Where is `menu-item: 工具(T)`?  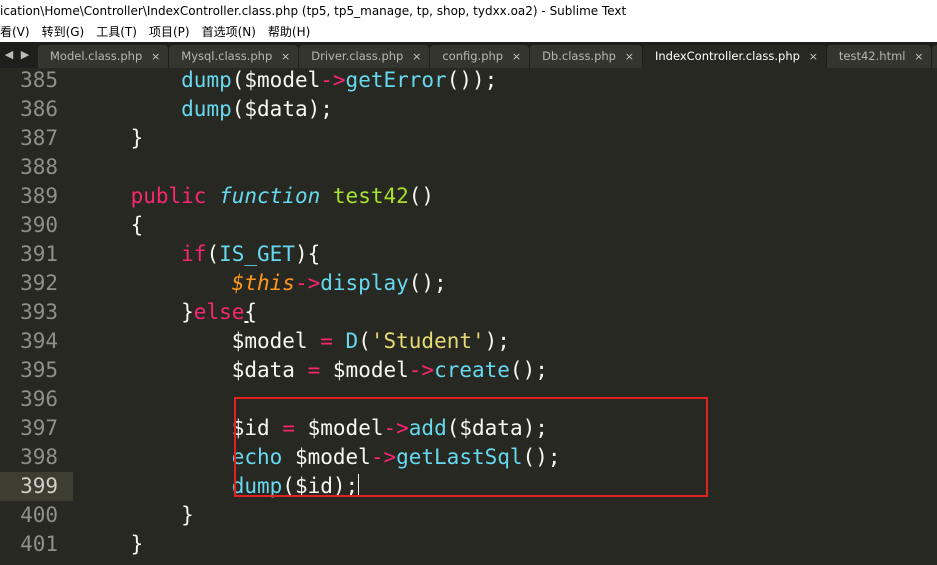 menu-item: 工具(T) is located at coordinates (116, 32).